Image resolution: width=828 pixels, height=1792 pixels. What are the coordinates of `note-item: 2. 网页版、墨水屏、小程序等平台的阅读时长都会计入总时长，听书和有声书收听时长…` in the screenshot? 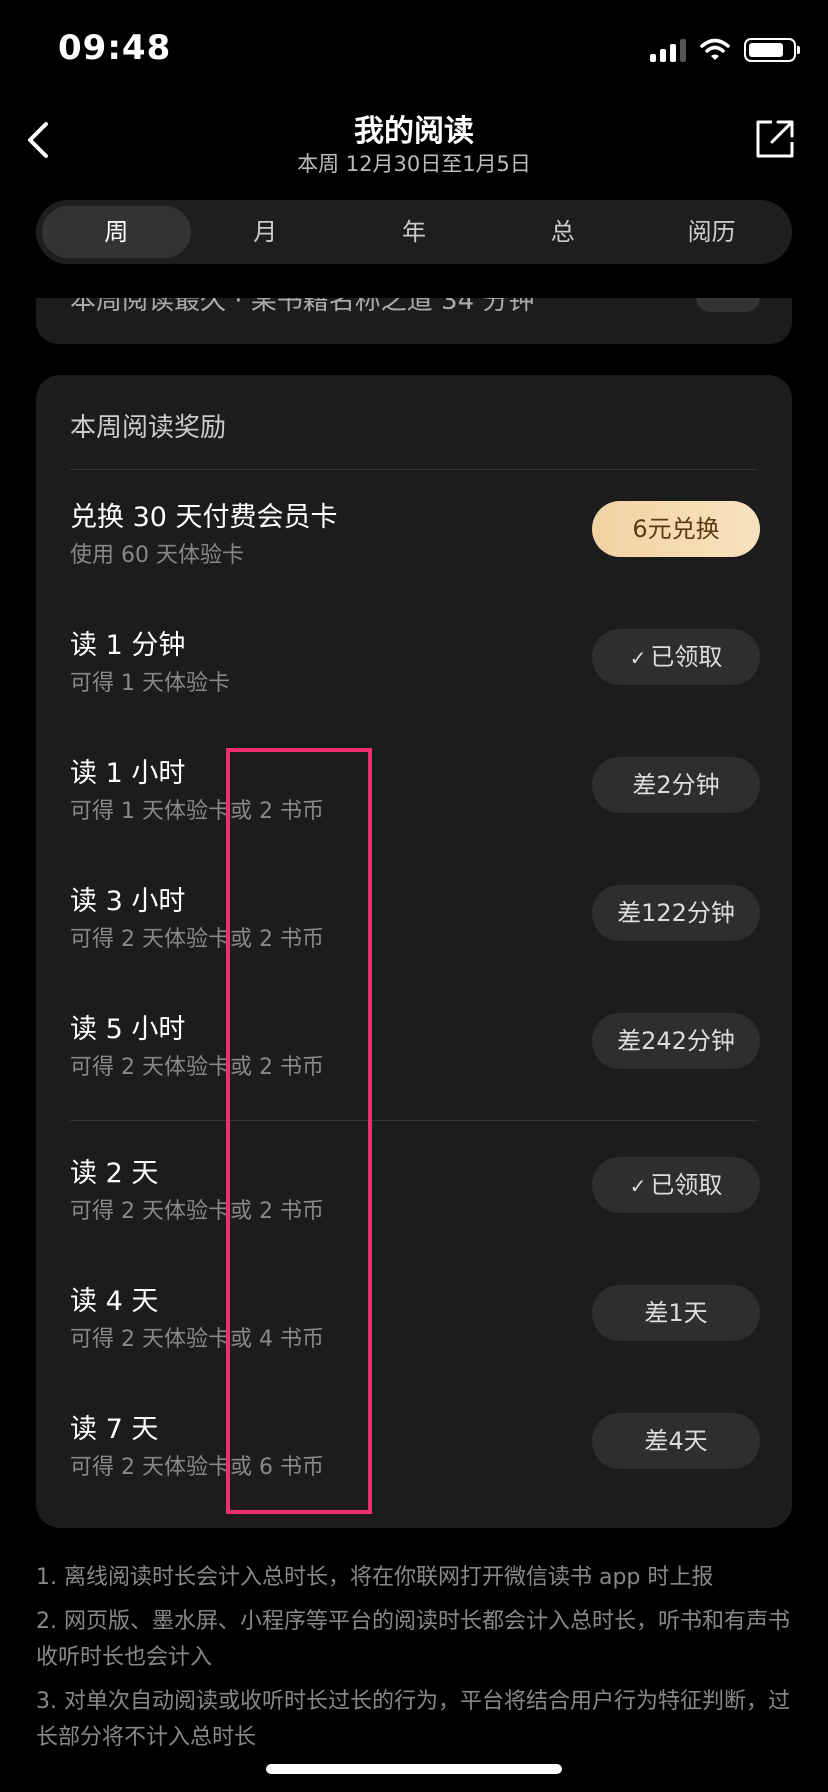 It's located at (413, 1639).